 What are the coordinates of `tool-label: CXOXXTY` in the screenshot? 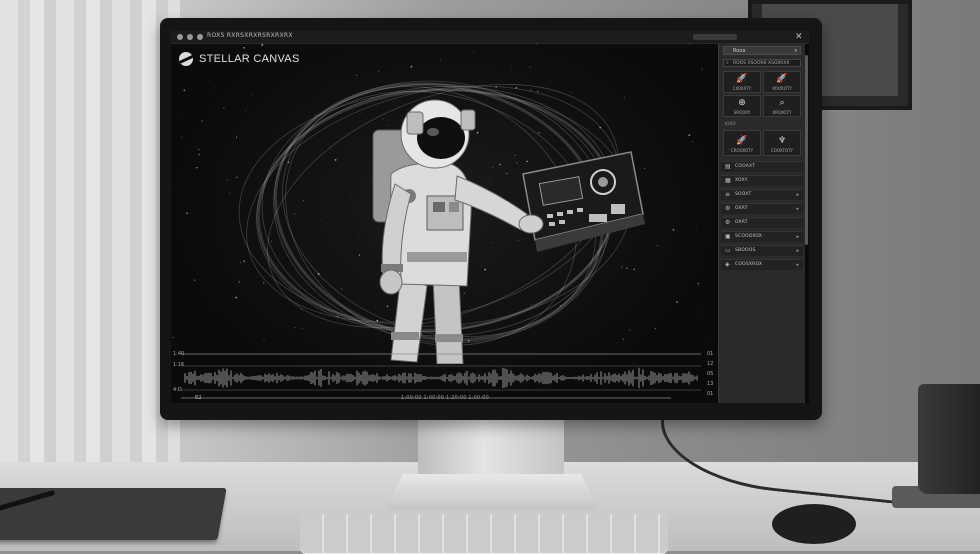 It's located at (742, 88).